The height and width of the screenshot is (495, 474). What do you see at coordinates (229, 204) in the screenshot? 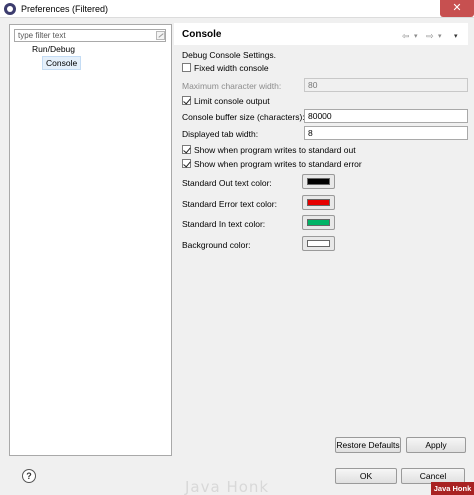
I see `stderr-color-label: Standard Error text color:` at bounding box center [229, 204].